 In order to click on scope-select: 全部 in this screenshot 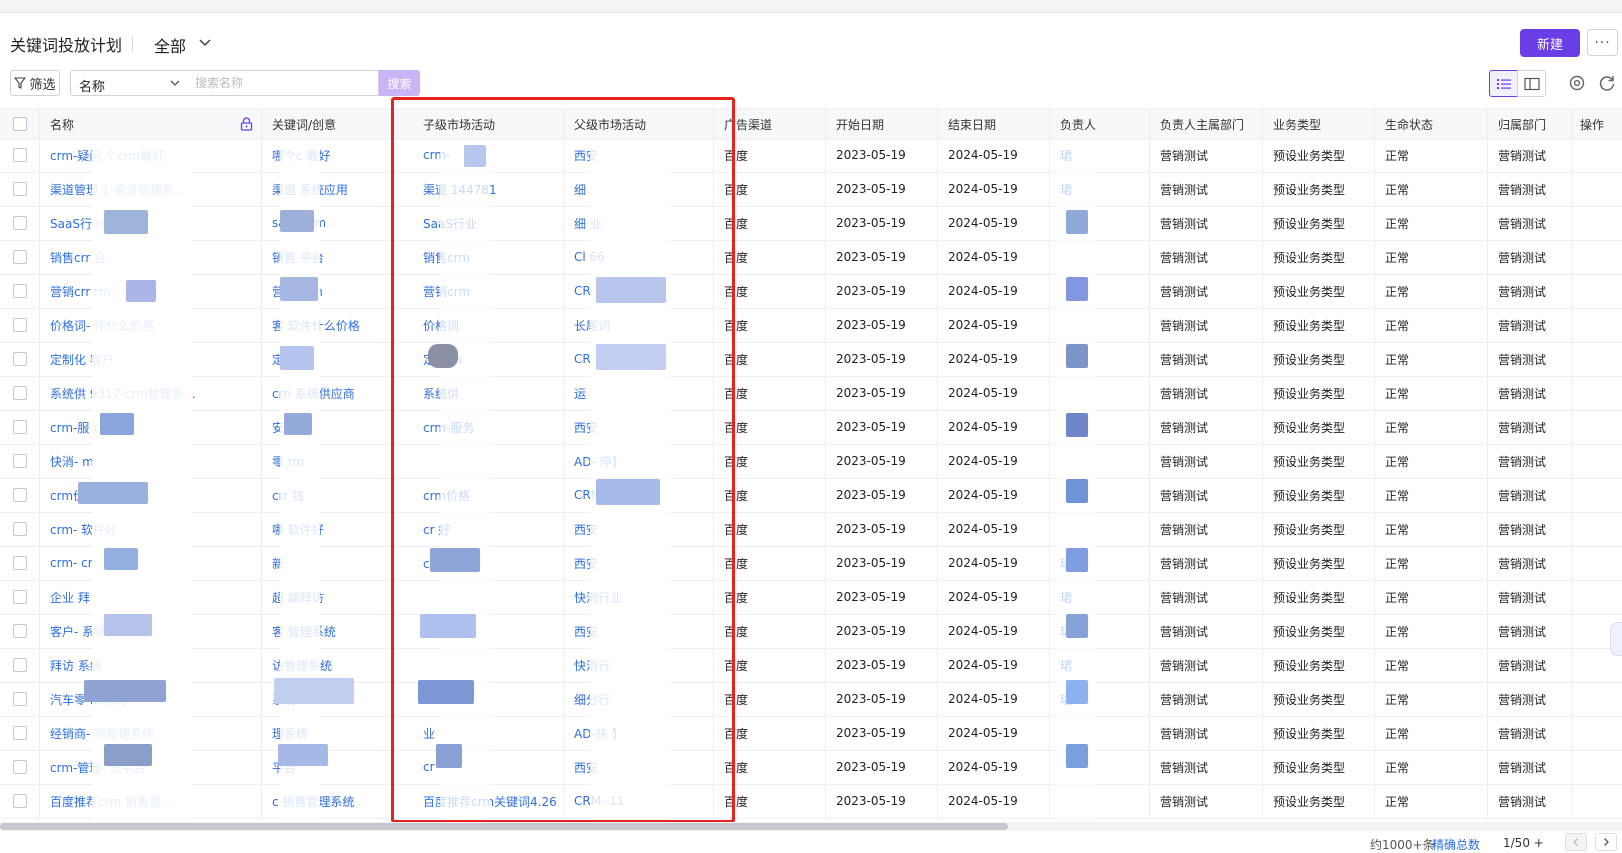, I will do `click(170, 45)`.